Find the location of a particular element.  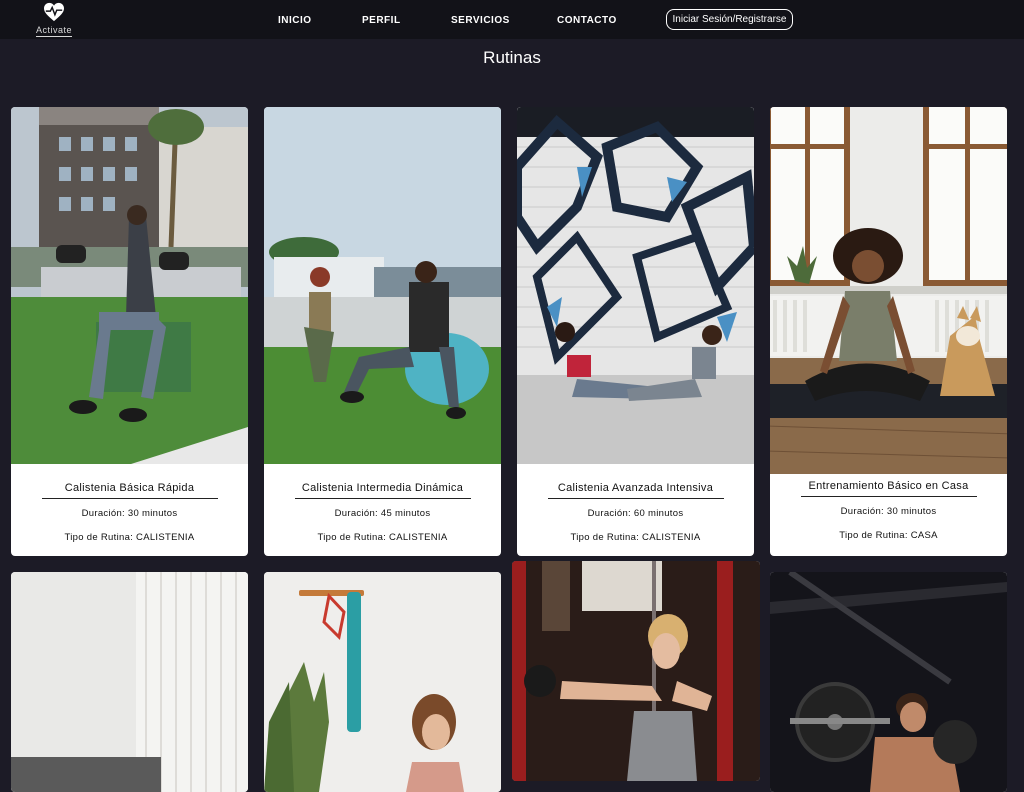

routine-duration: Duración: 45 minutos is located at coordinates (382, 513).